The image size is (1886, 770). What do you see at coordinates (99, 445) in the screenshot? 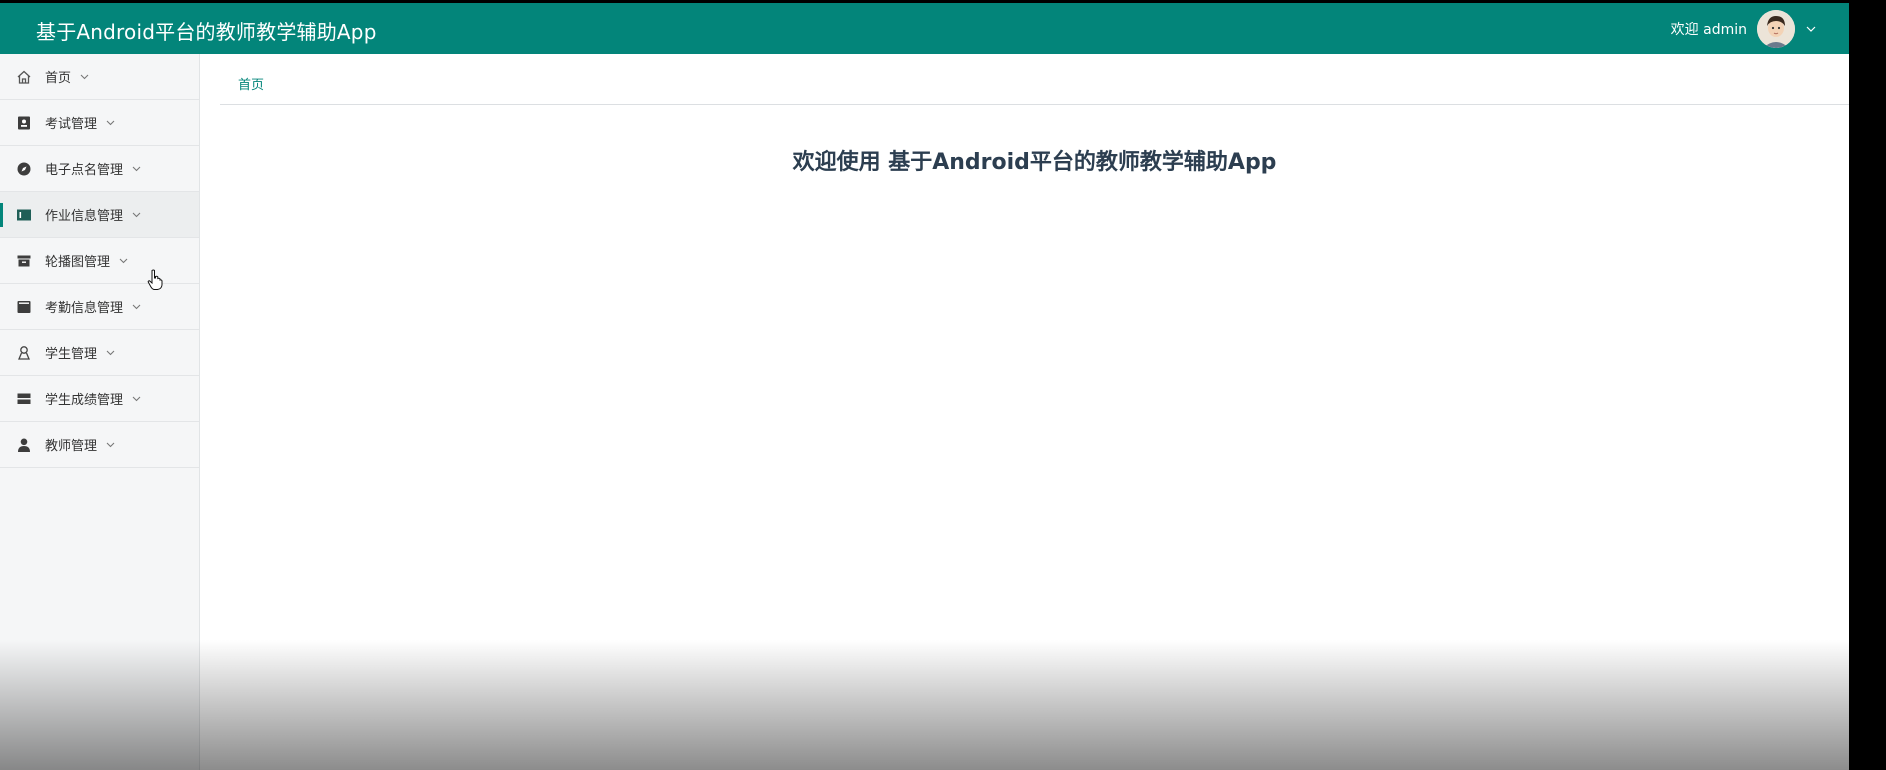
I see `sidebar-item-teachers: 教师管理` at bounding box center [99, 445].